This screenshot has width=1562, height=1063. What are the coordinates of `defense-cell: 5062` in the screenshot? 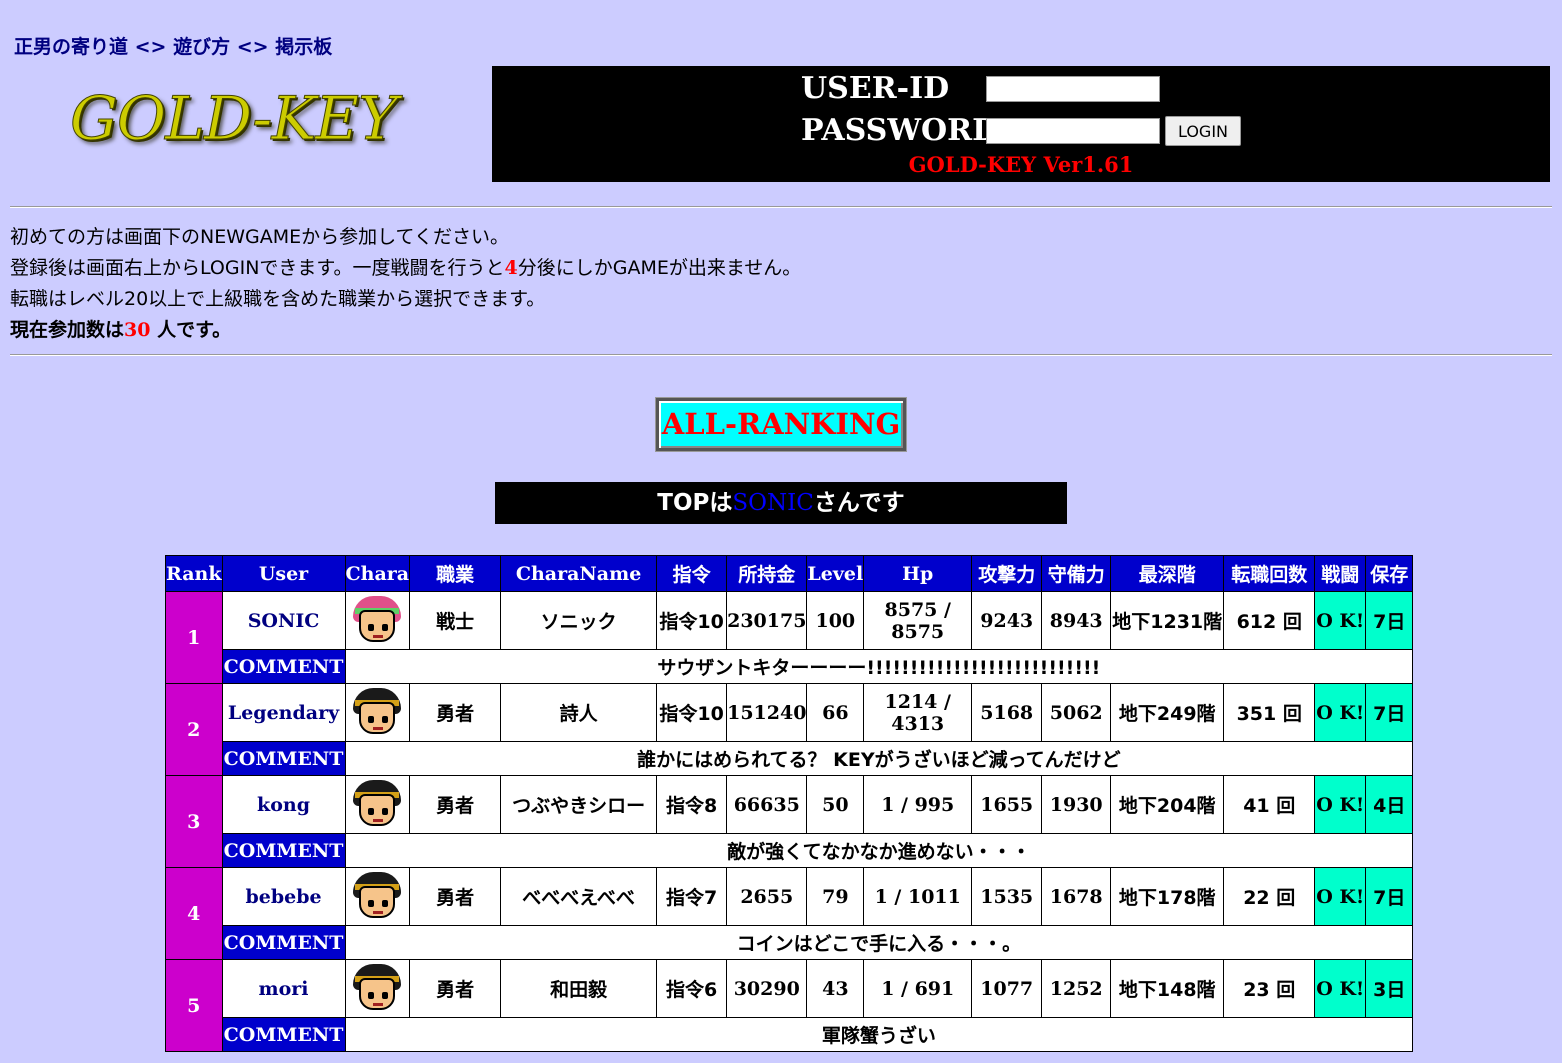 It's located at (1076, 712).